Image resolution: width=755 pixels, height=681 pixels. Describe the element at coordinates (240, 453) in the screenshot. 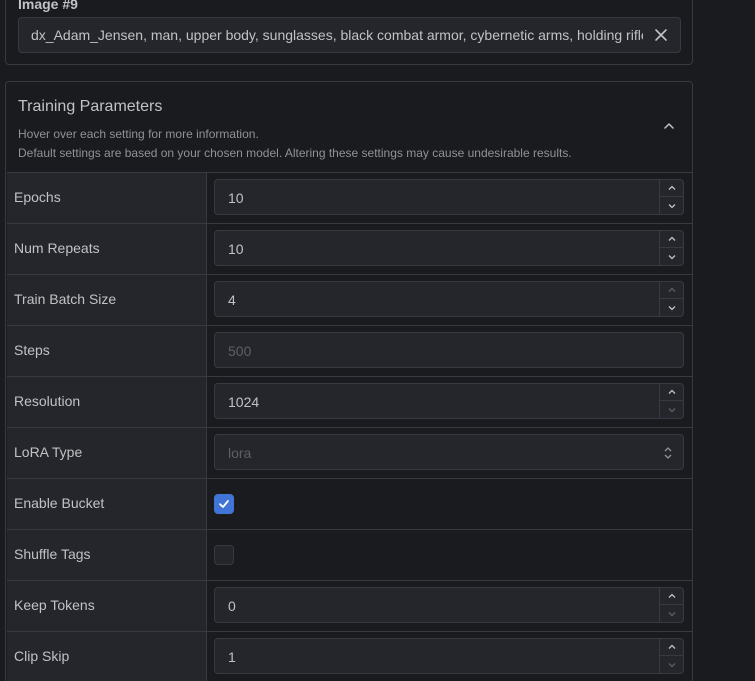

I see `lora-type-value: lora` at that location.